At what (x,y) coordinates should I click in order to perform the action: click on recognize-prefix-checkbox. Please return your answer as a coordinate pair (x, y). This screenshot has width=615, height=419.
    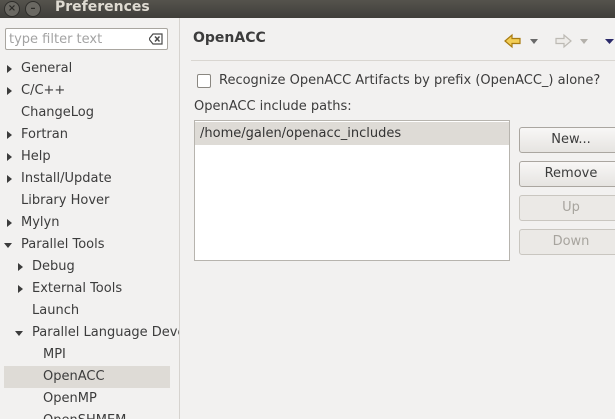
    Looking at the image, I should click on (204, 81).